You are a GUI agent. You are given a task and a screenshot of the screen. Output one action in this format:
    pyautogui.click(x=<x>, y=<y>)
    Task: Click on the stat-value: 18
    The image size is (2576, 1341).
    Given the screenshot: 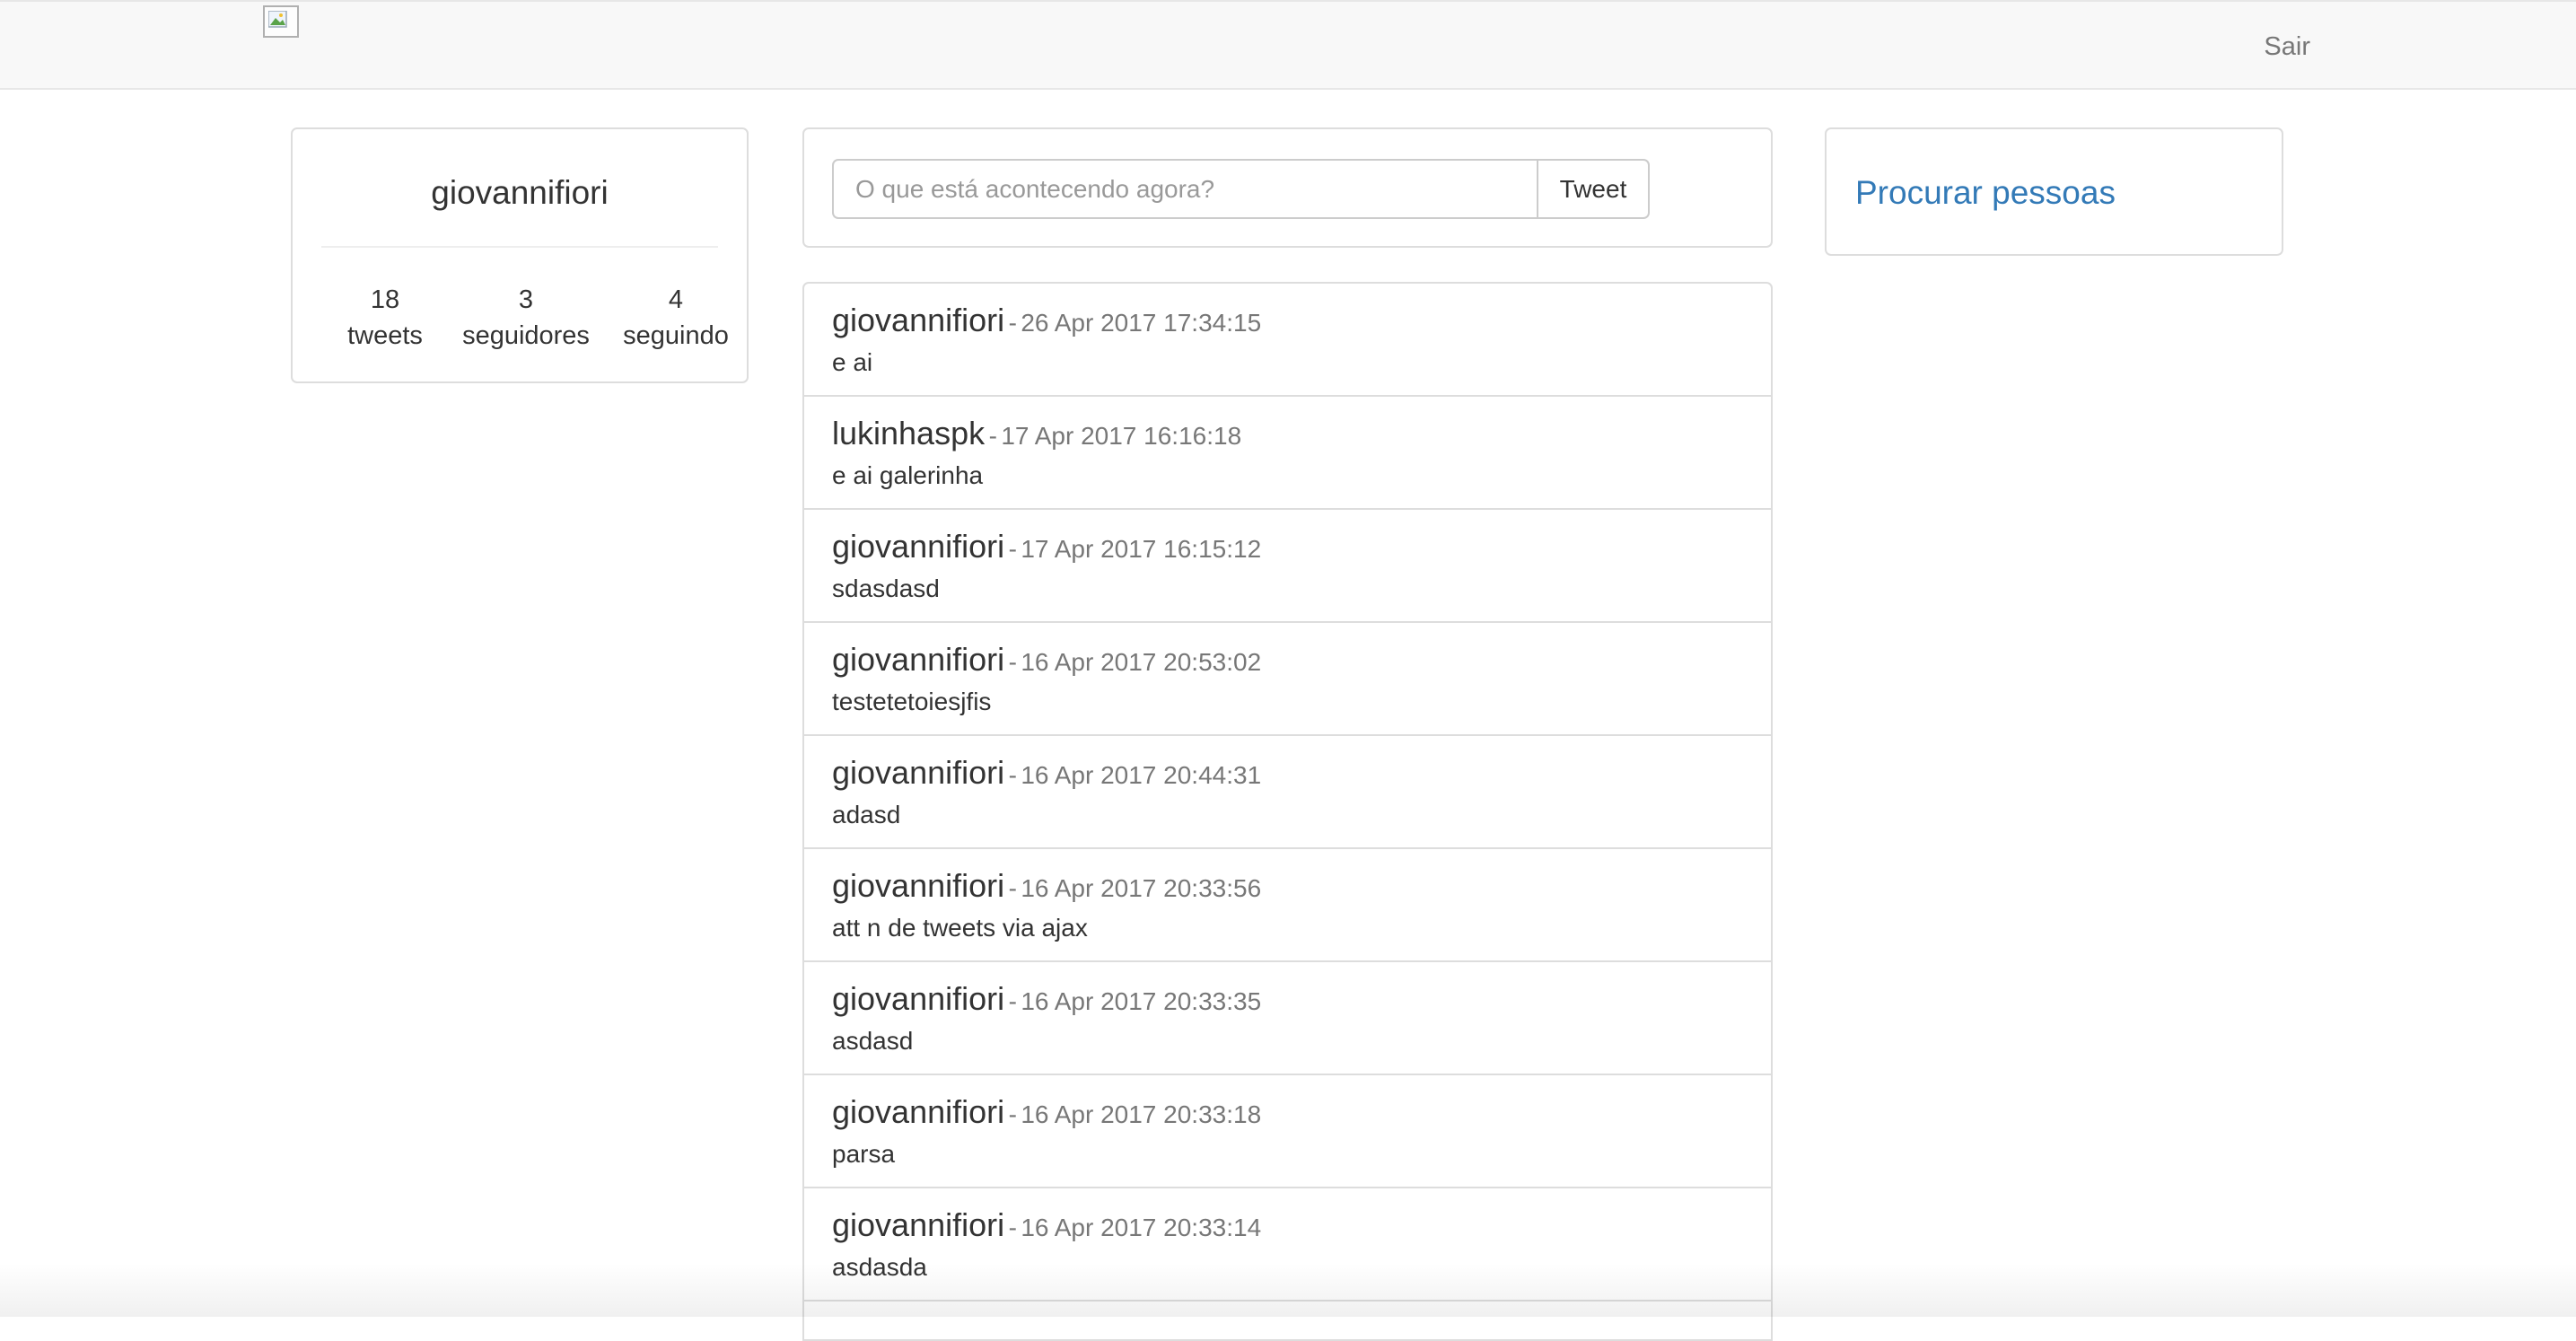 What is the action you would take?
    pyautogui.click(x=385, y=299)
    